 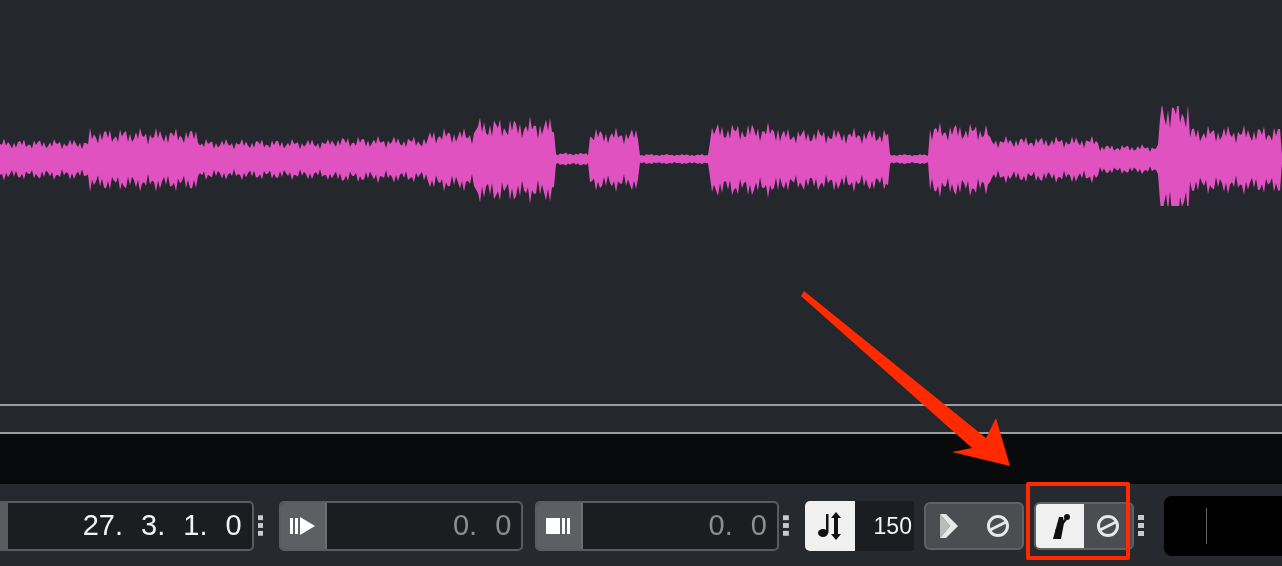 I want to click on stop-at-icon, so click(x=559, y=526).